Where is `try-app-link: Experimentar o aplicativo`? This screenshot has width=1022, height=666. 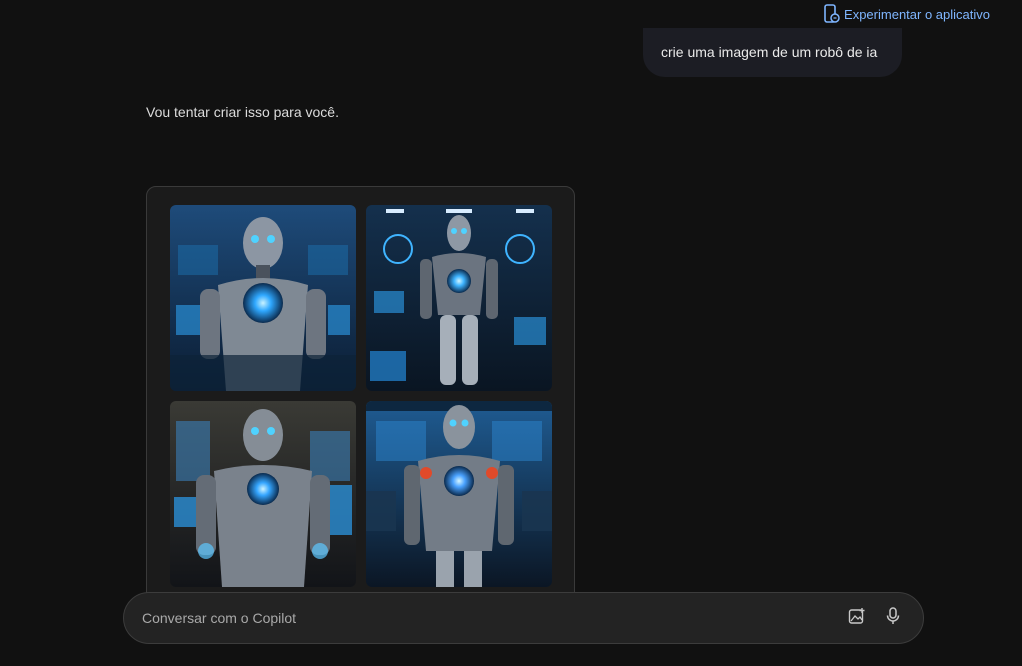 try-app-link: Experimentar o aplicativo is located at coordinates (906, 14).